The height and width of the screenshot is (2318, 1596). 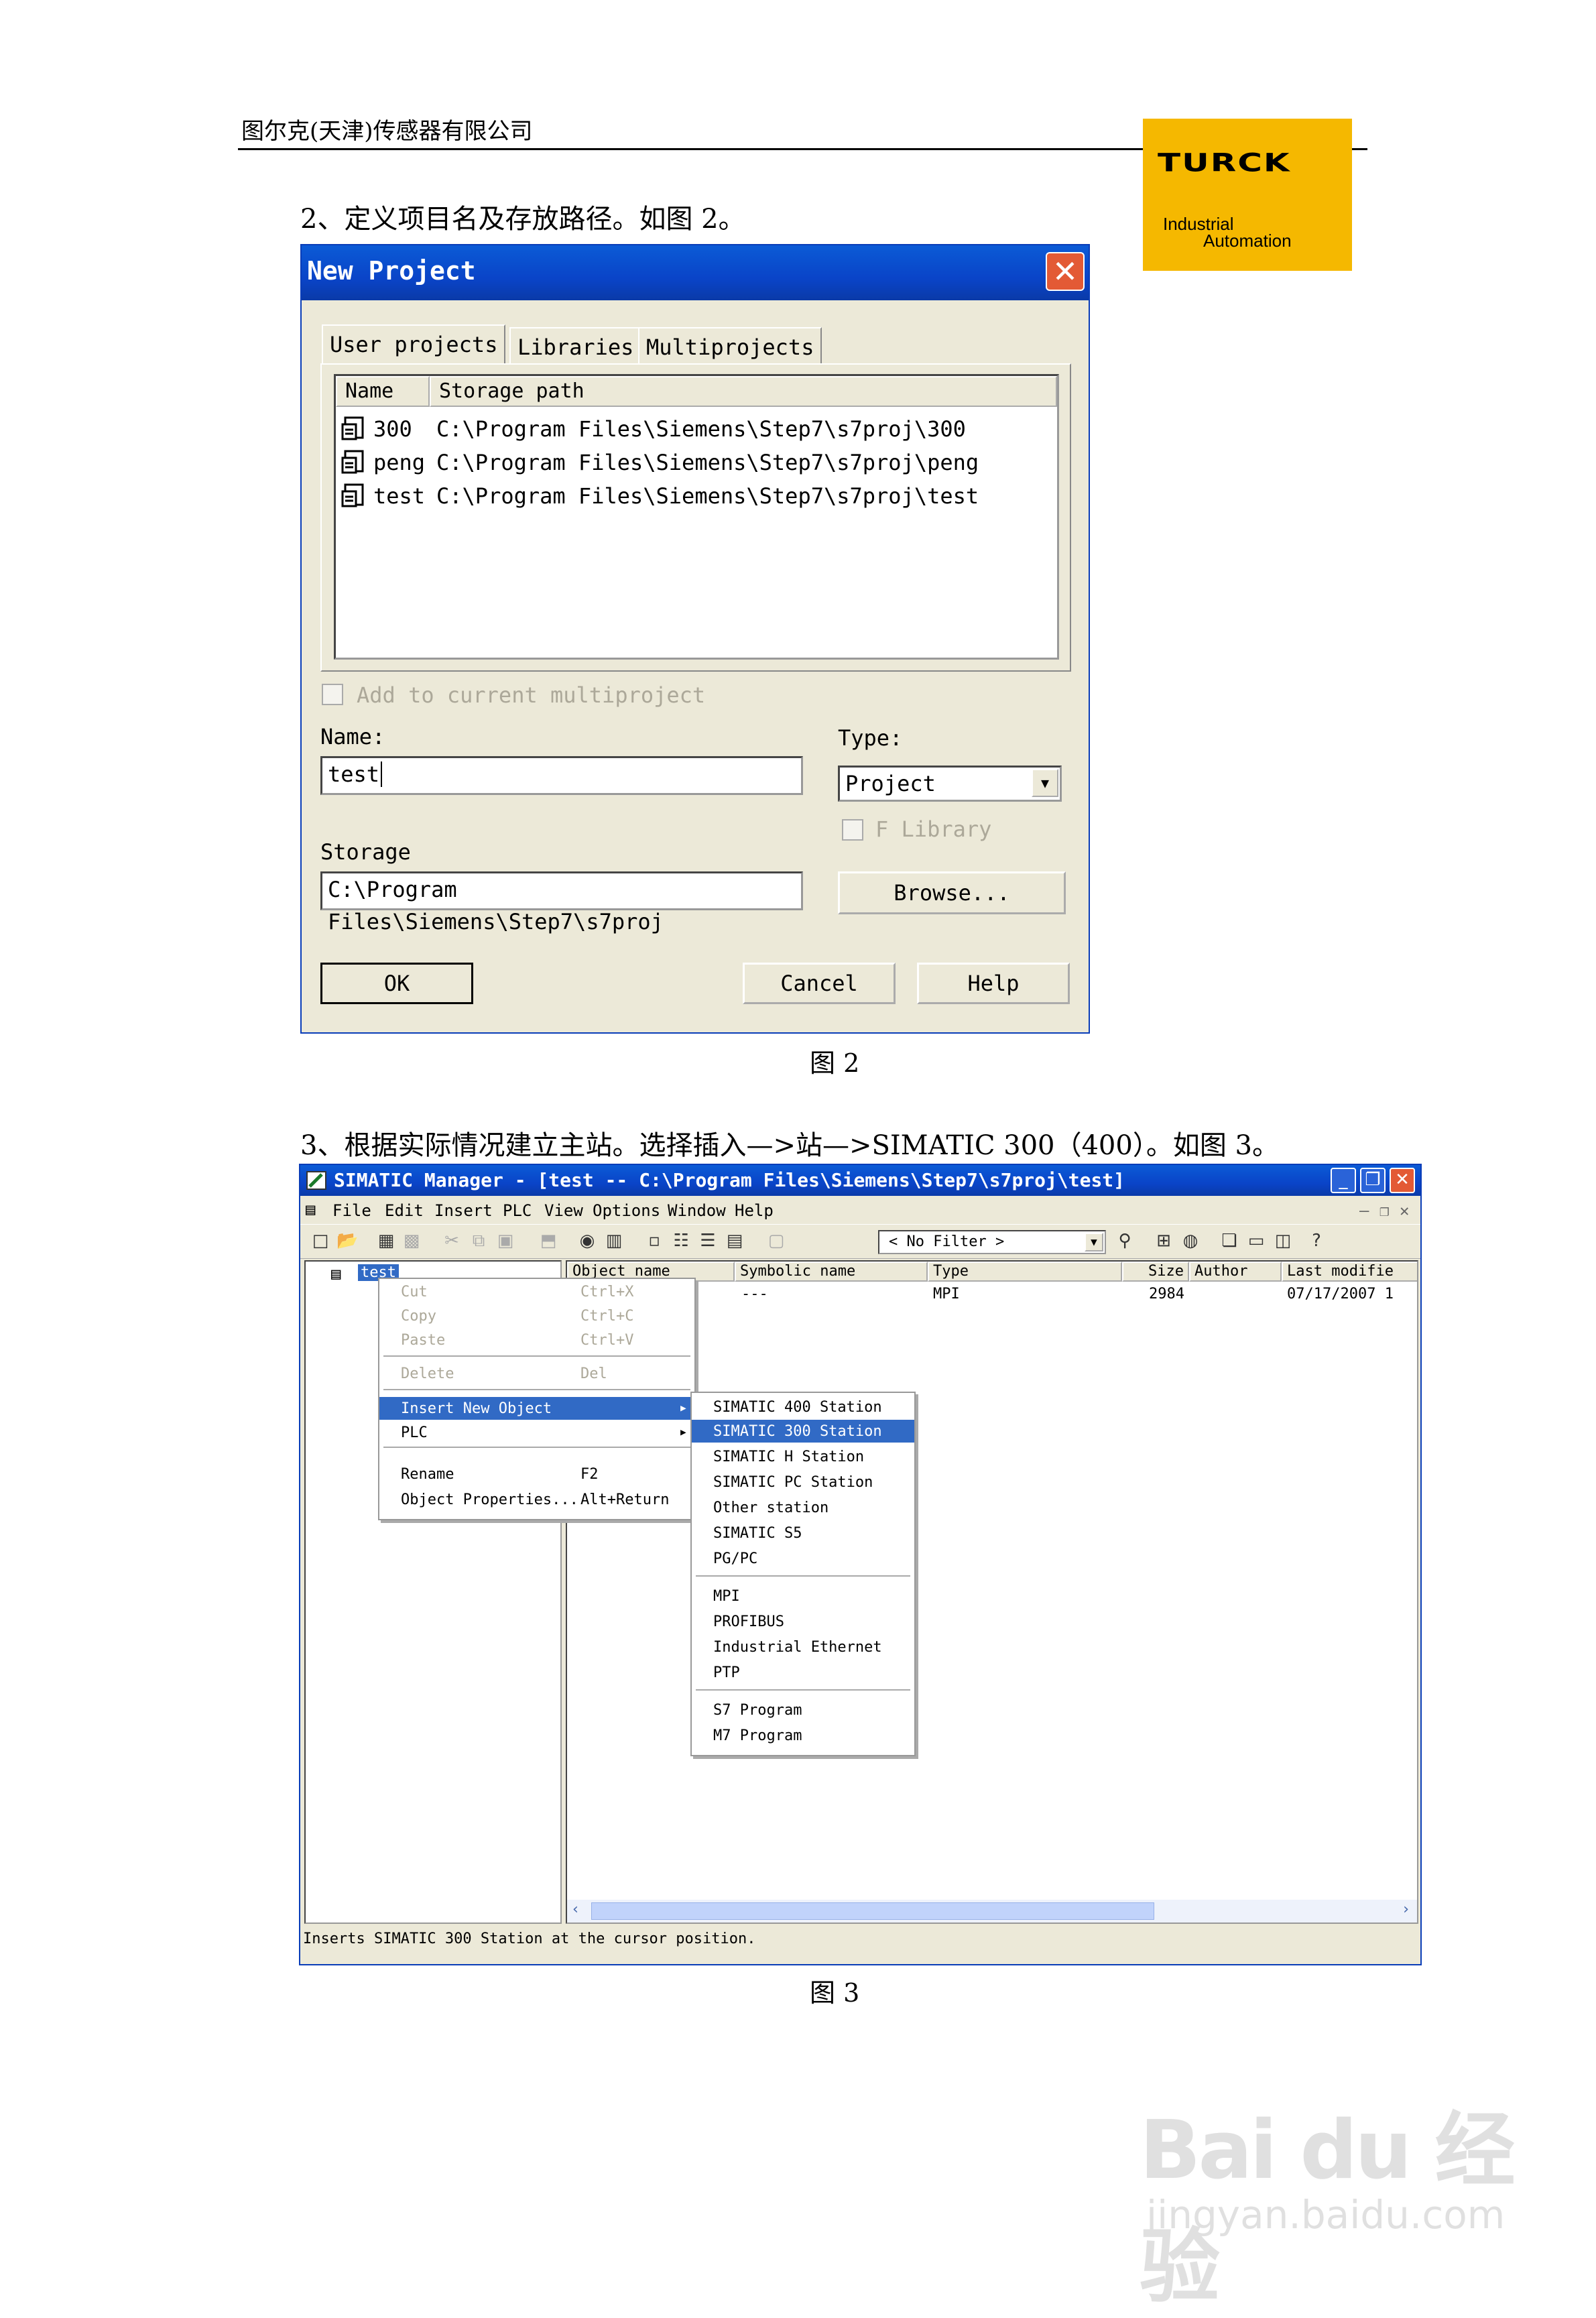 What do you see at coordinates (332, 694) in the screenshot?
I see `add-multiproject-checkbox` at bounding box center [332, 694].